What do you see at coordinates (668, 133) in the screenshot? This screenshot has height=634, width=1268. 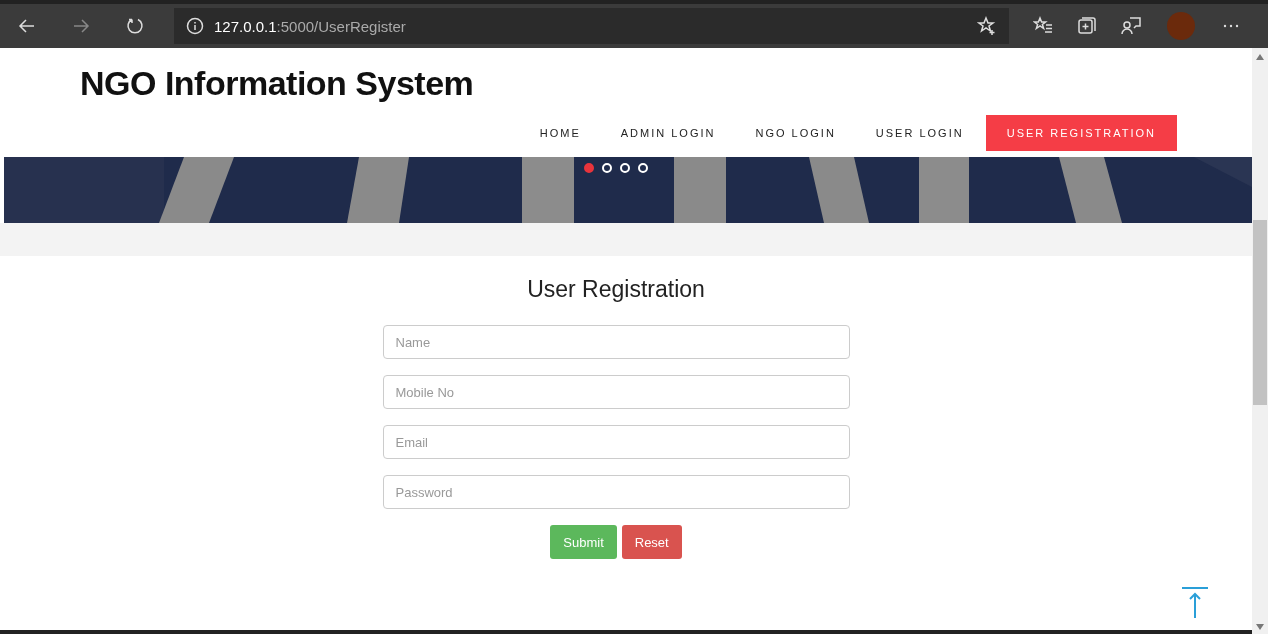 I see `nav-link: ADMIN LOGIN` at bounding box center [668, 133].